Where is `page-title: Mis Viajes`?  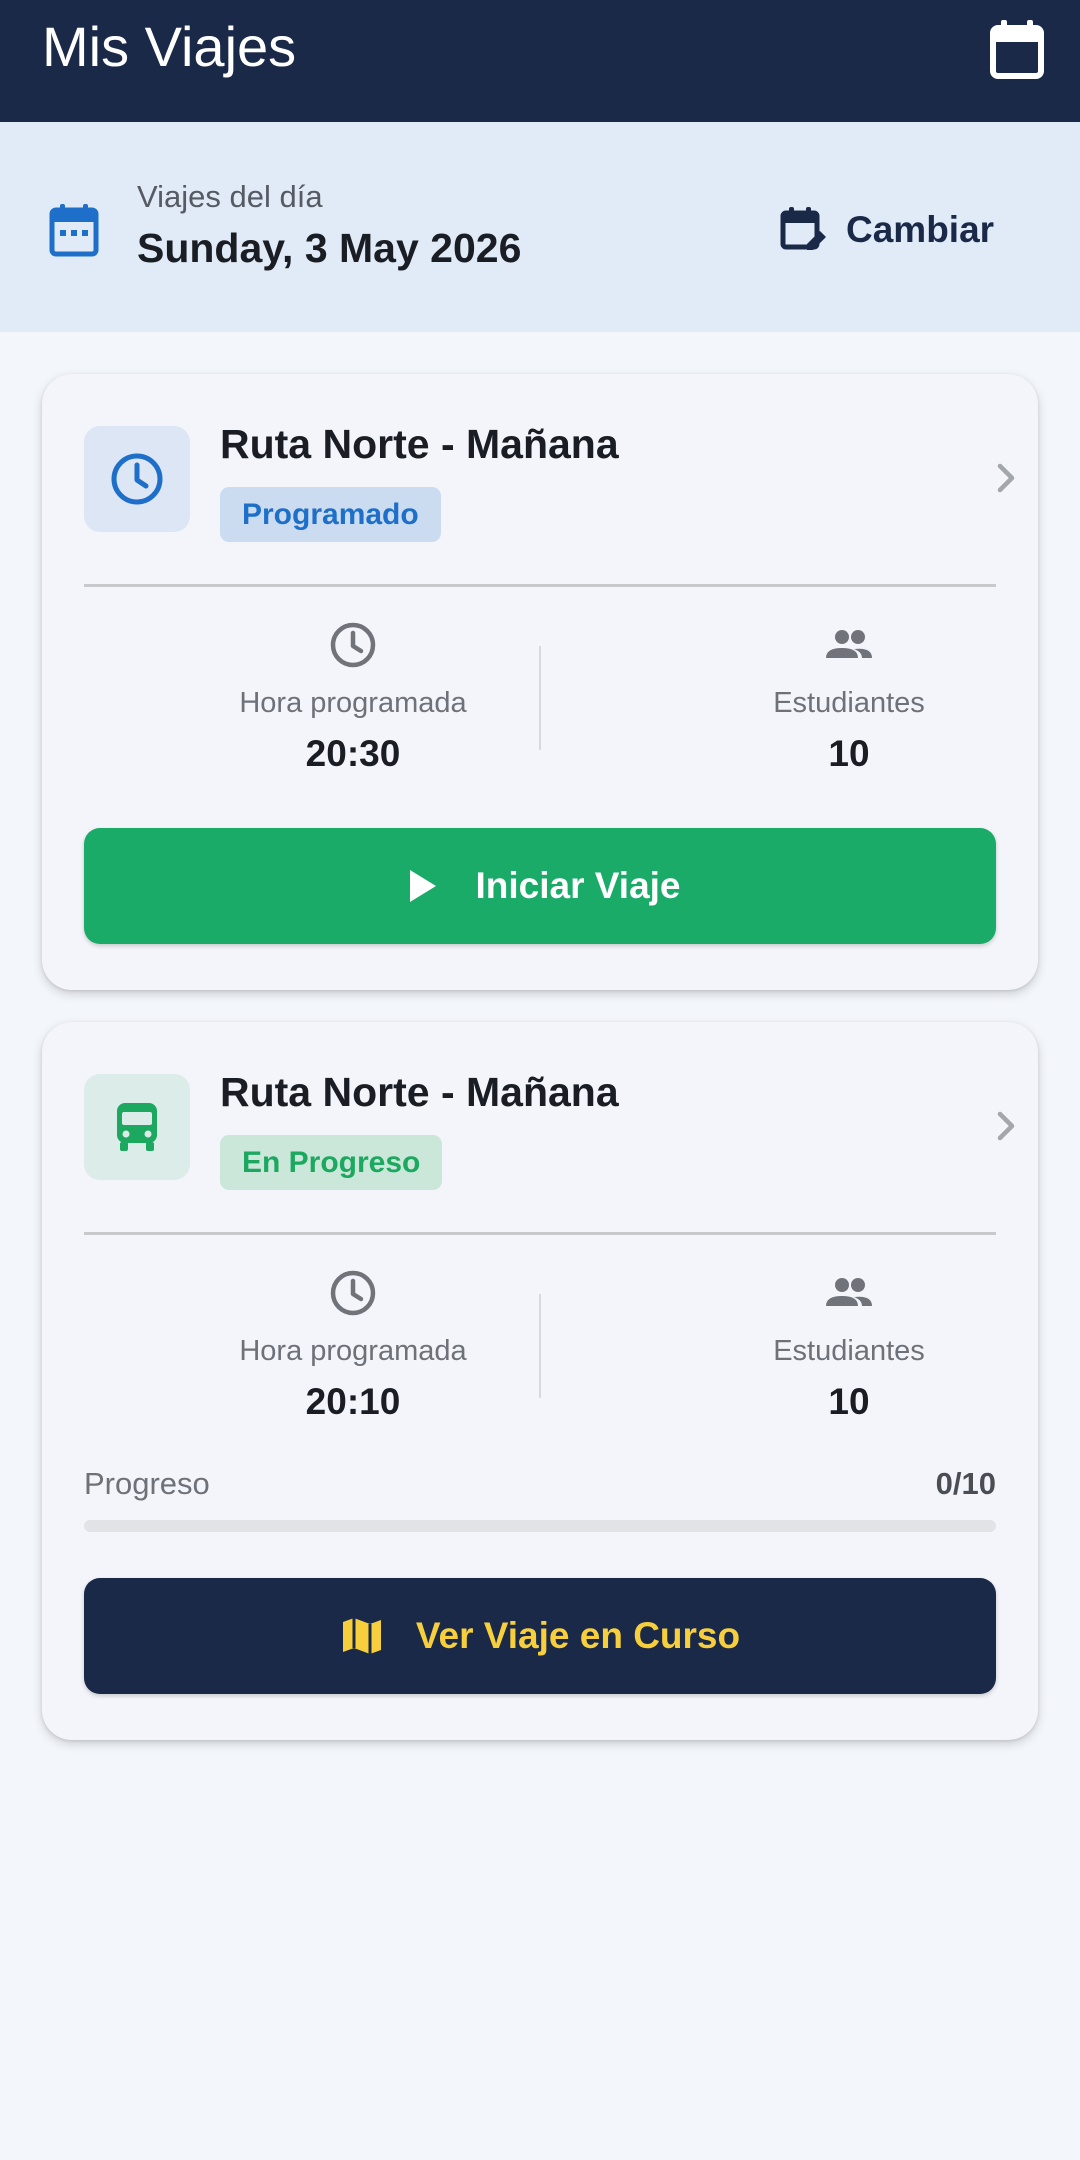
page-title: Mis Viajes is located at coordinates (169, 46).